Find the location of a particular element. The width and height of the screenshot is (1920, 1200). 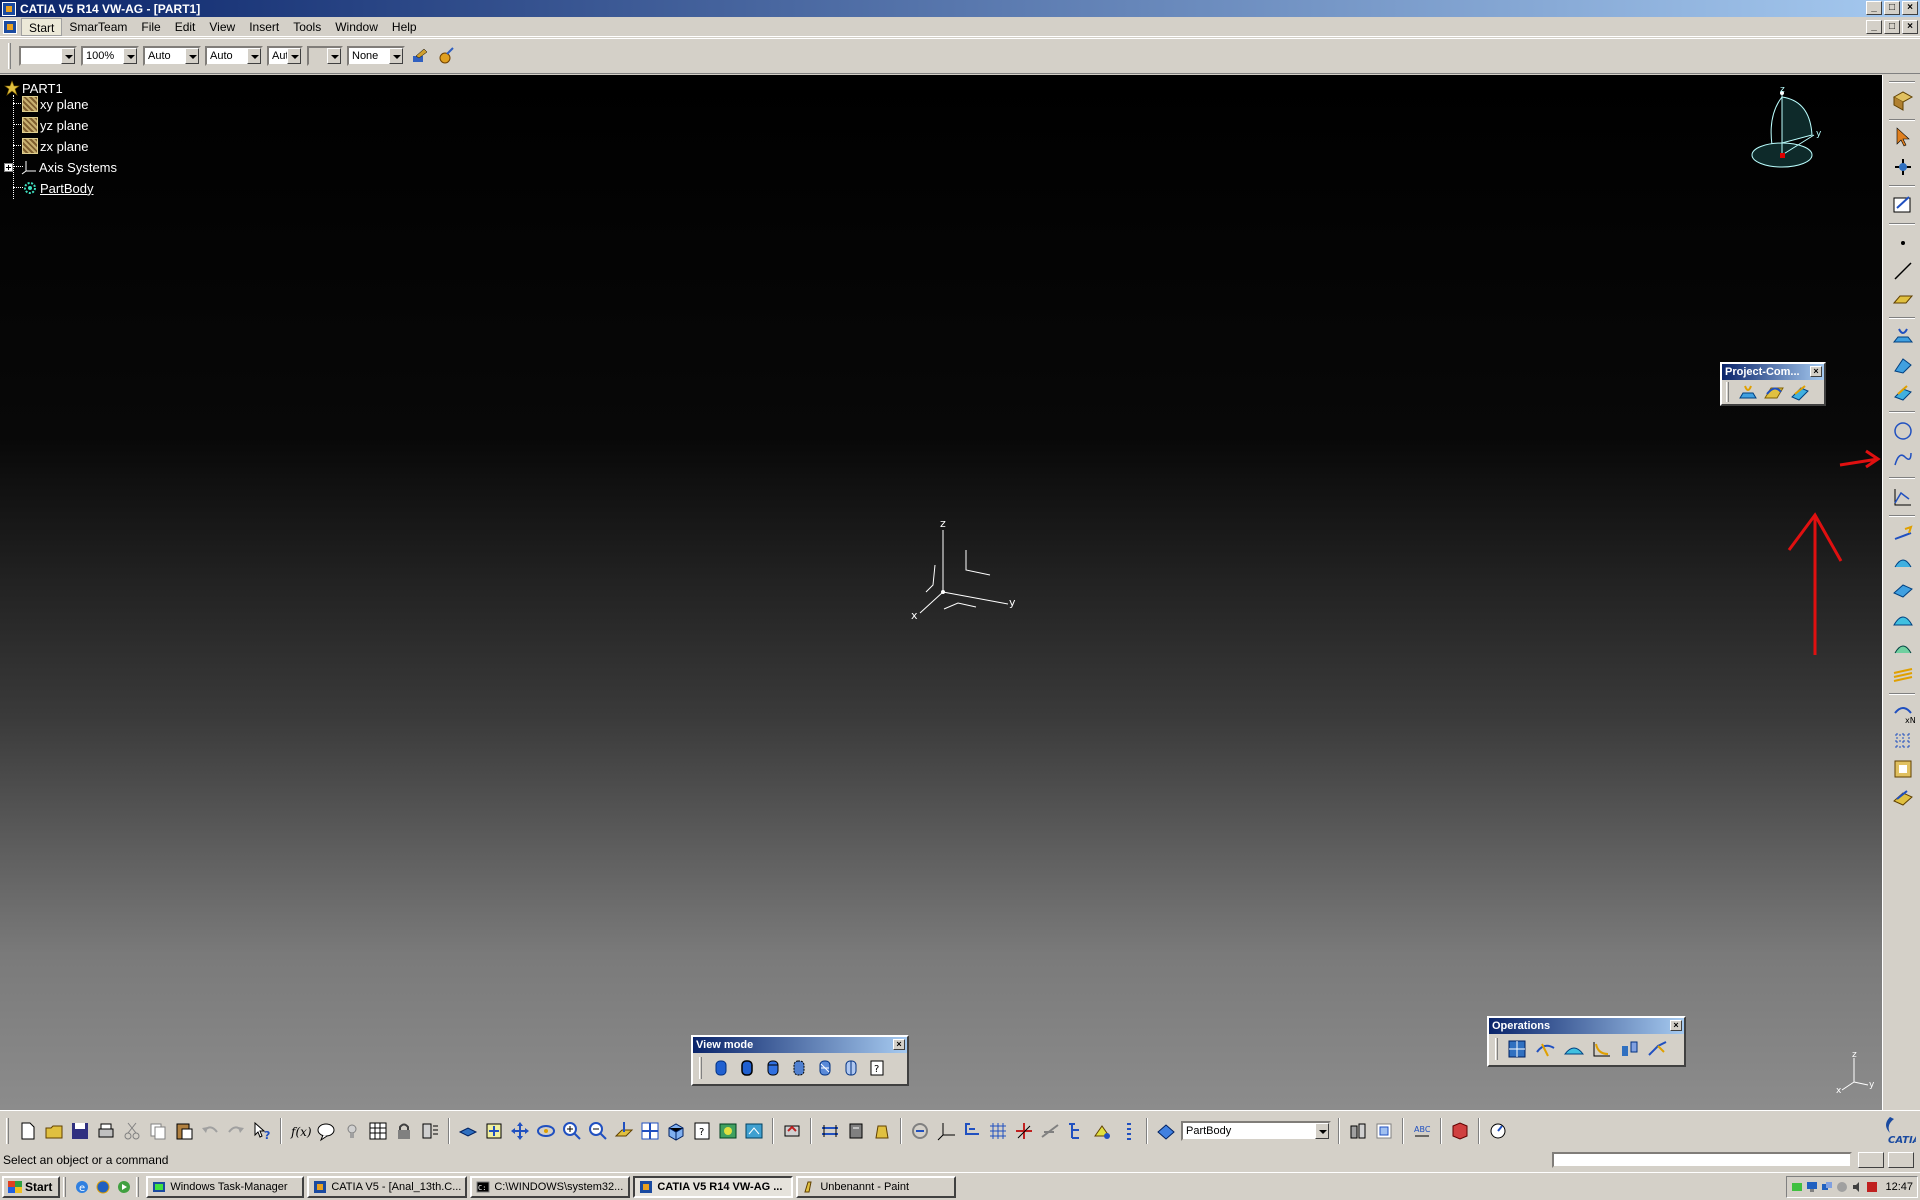

body-list-icon is located at coordinates (1128, 1131).